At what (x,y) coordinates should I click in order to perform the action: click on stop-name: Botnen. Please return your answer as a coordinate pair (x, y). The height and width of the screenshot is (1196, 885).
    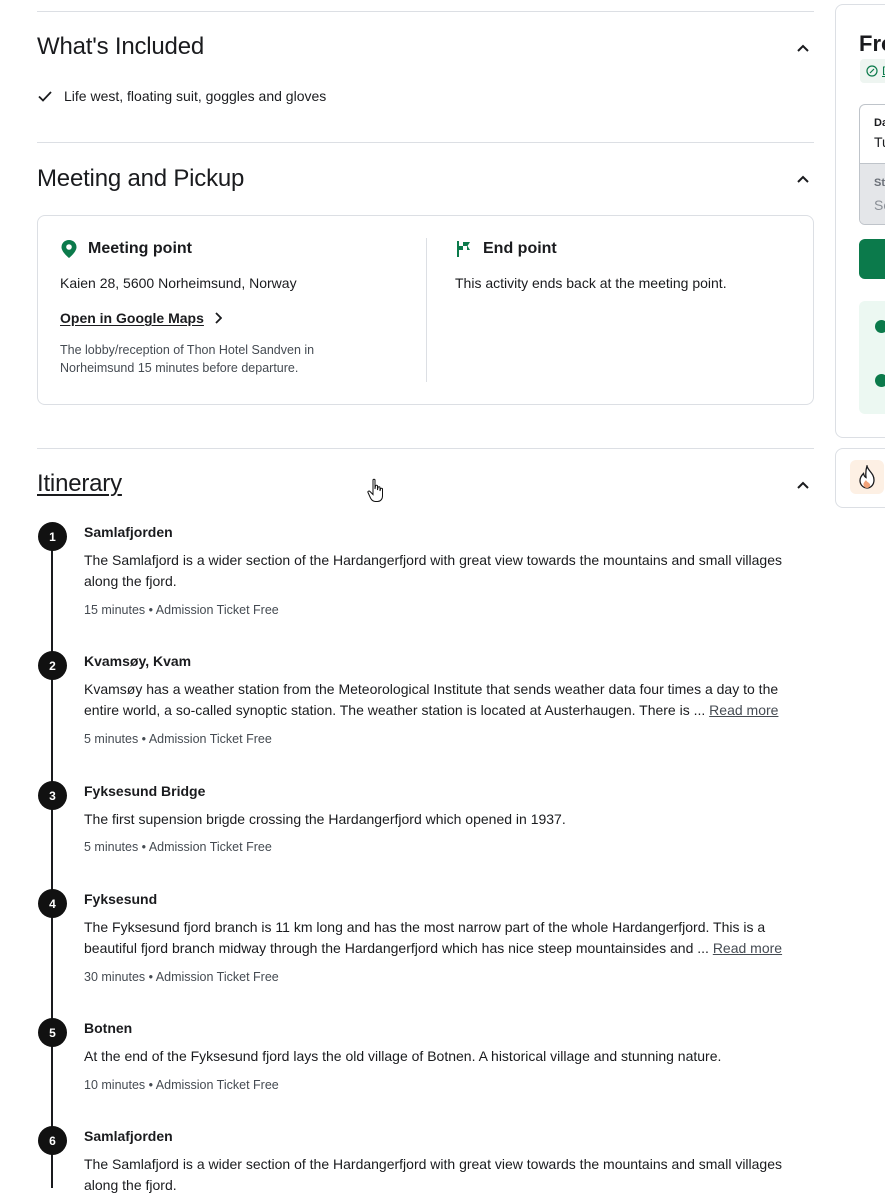
    Looking at the image, I should click on (108, 1028).